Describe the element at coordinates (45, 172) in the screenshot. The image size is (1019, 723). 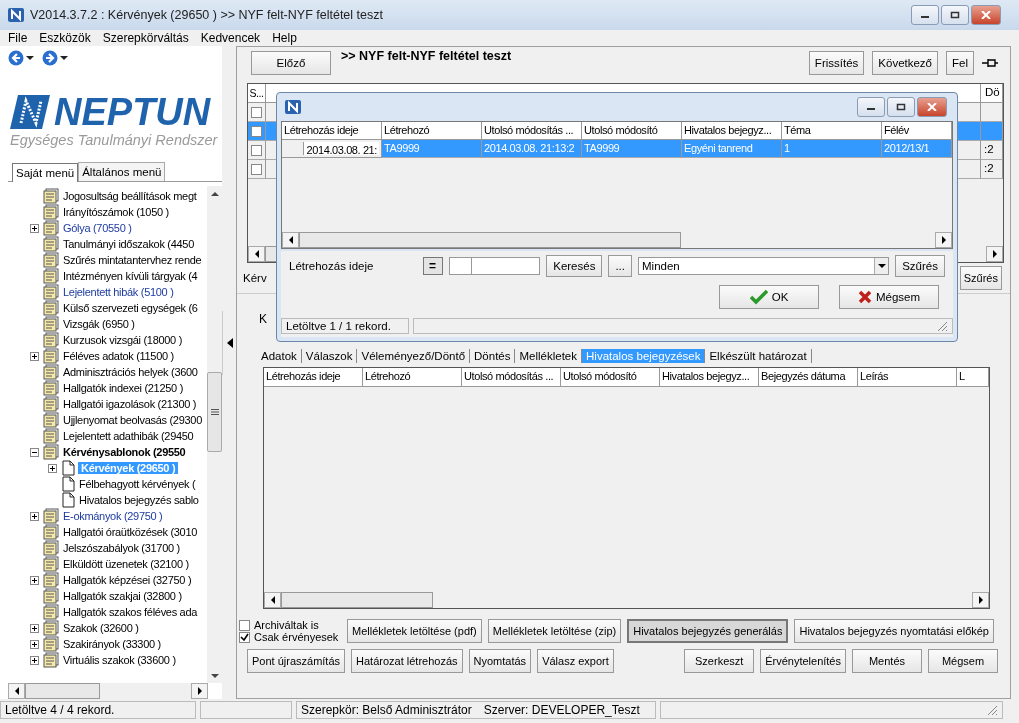
I see `menu-tab: Saját menü` at that location.